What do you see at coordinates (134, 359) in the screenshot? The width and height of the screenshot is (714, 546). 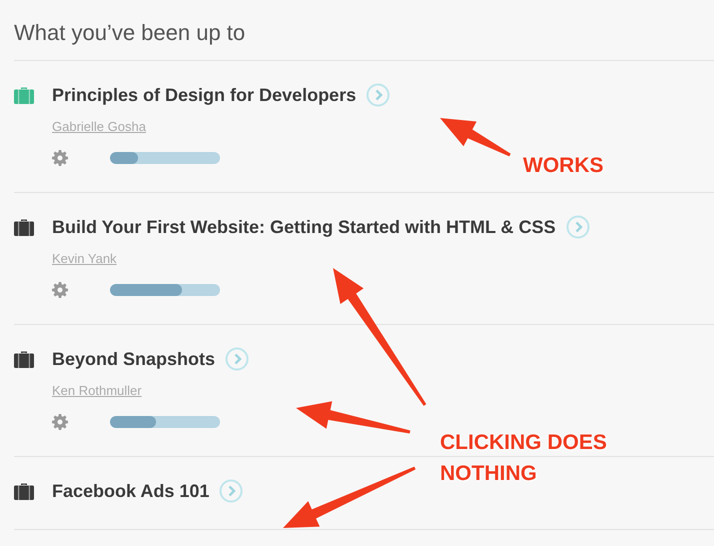 I see `course-title: Beyond Snapshots` at bounding box center [134, 359].